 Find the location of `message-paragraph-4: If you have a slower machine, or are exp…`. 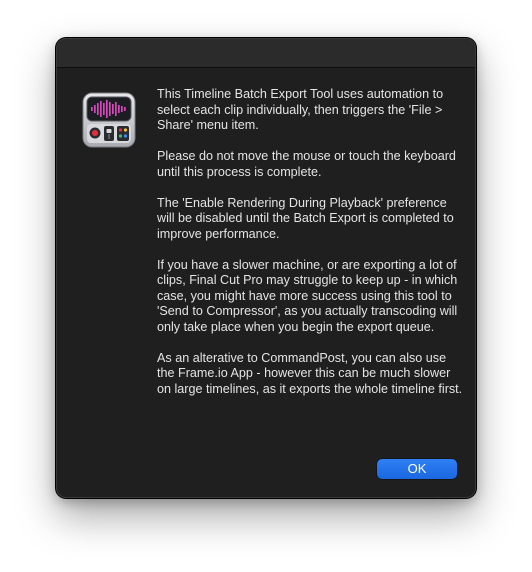

message-paragraph-4: If you have a slower machine, or are exp… is located at coordinates (307, 295).